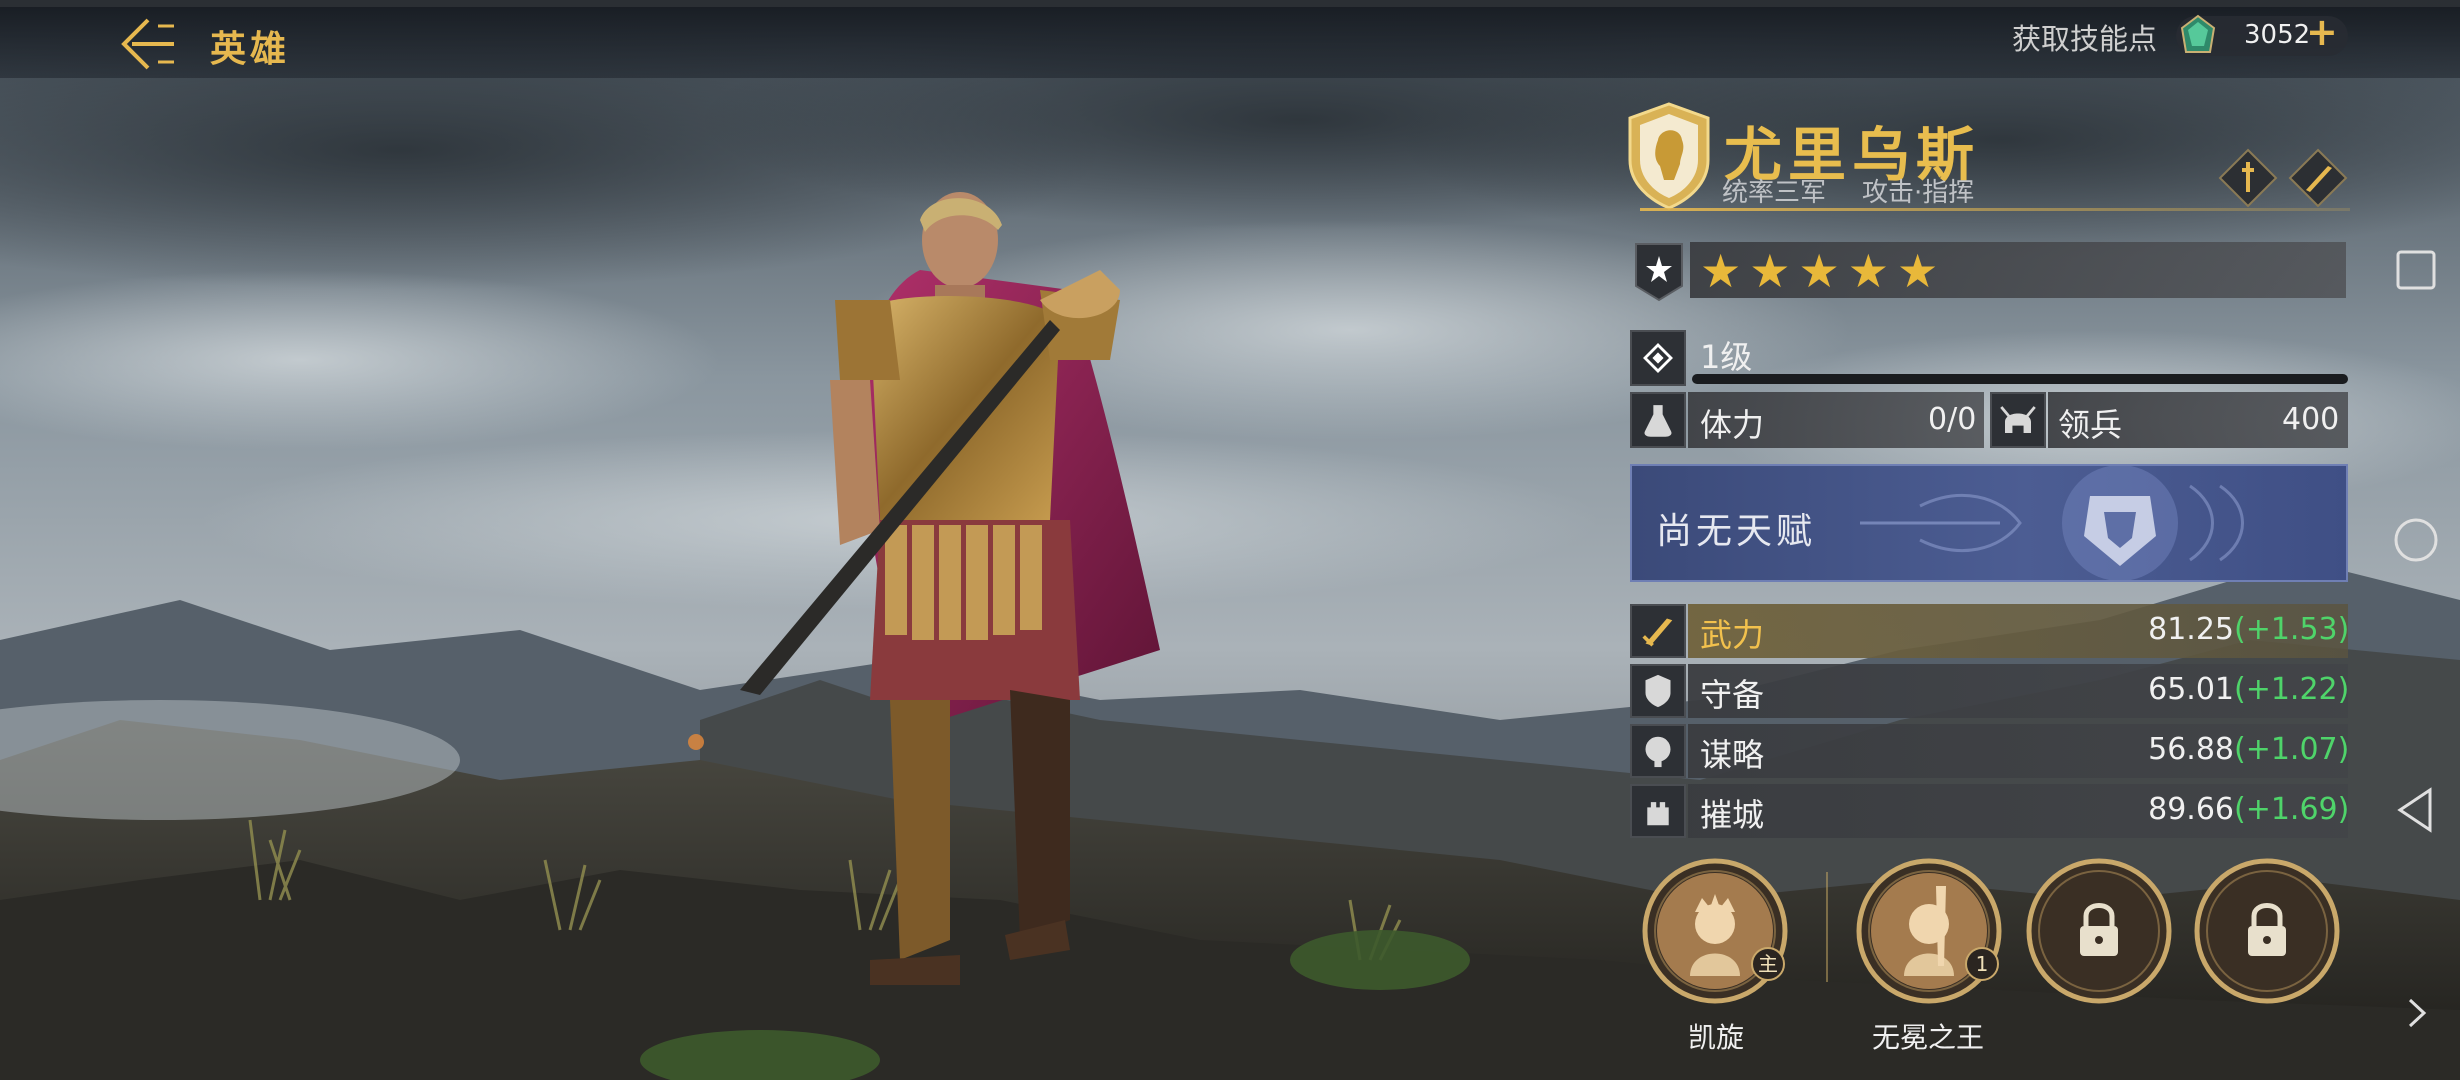 This screenshot has height=1080, width=2460. I want to click on level-progress-bar, so click(2020, 379).